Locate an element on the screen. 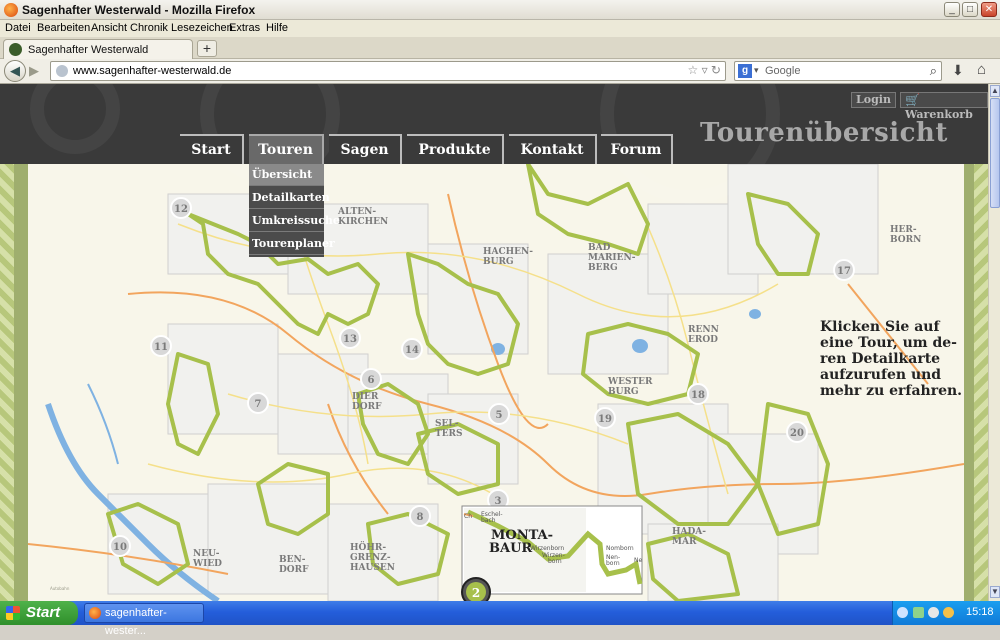 This screenshot has height=640, width=1000. nav-touren: Touren is located at coordinates (286, 149).